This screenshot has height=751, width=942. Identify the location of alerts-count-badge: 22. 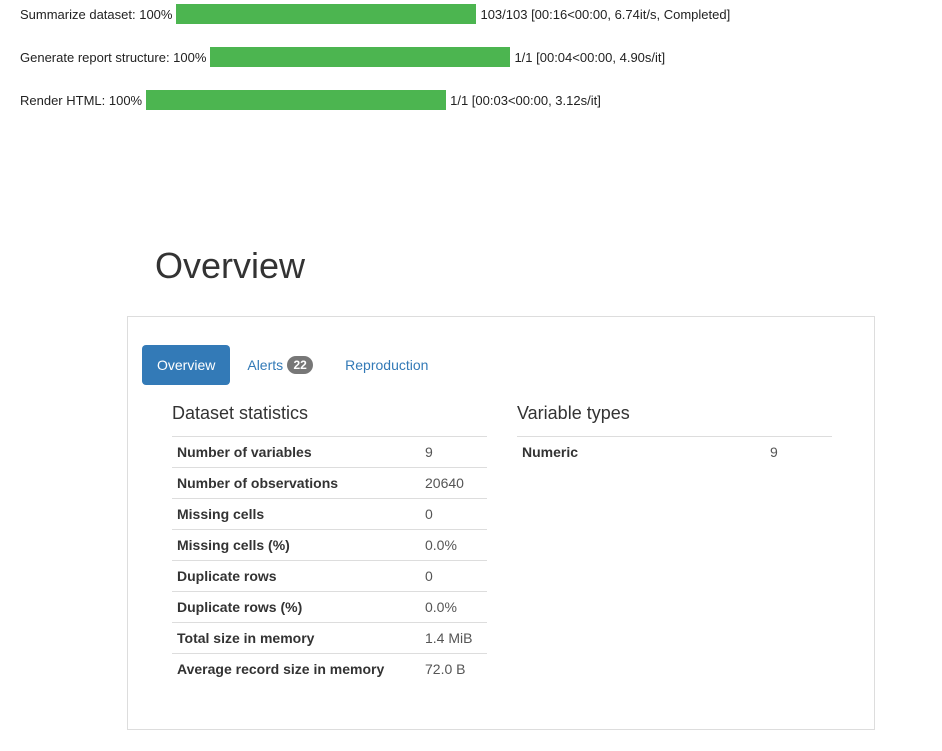
(300, 365).